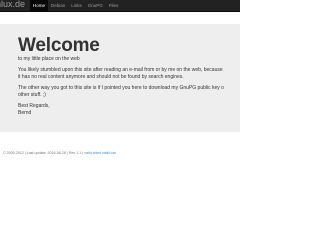 The width and height of the screenshot is (320, 240). Describe the element at coordinates (100, 153) in the screenshot. I see `footer-validation-links: valid xhtml valid css` at that location.